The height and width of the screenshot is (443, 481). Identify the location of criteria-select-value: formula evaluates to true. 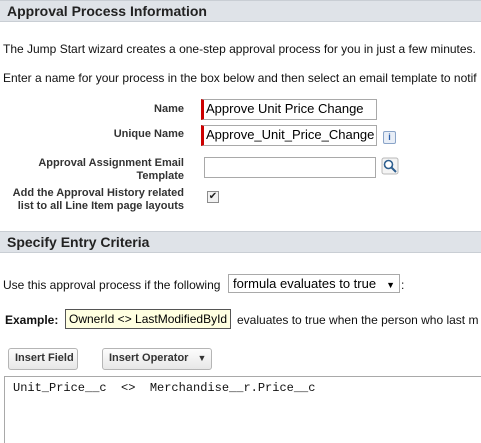
(305, 283).